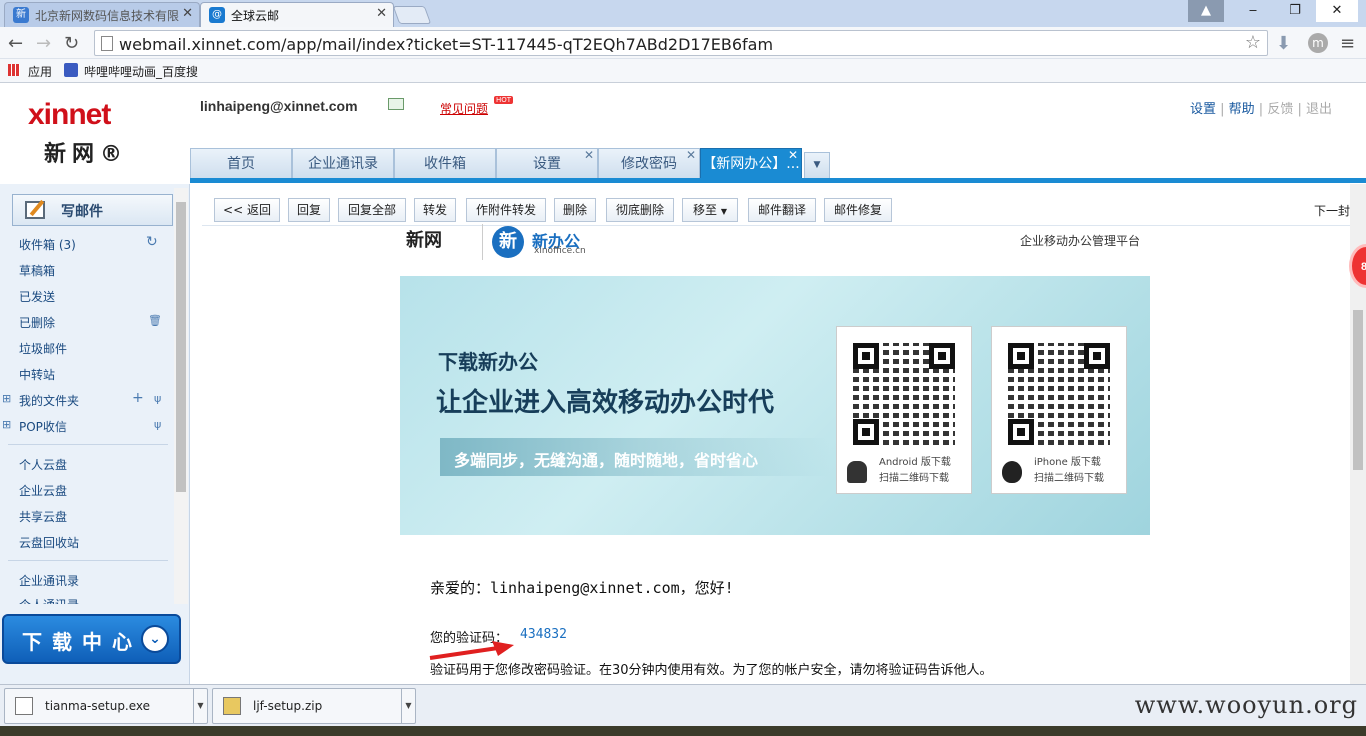  What do you see at coordinates (40, 71) in the screenshot?
I see `bookmark-apps: 应用` at bounding box center [40, 71].